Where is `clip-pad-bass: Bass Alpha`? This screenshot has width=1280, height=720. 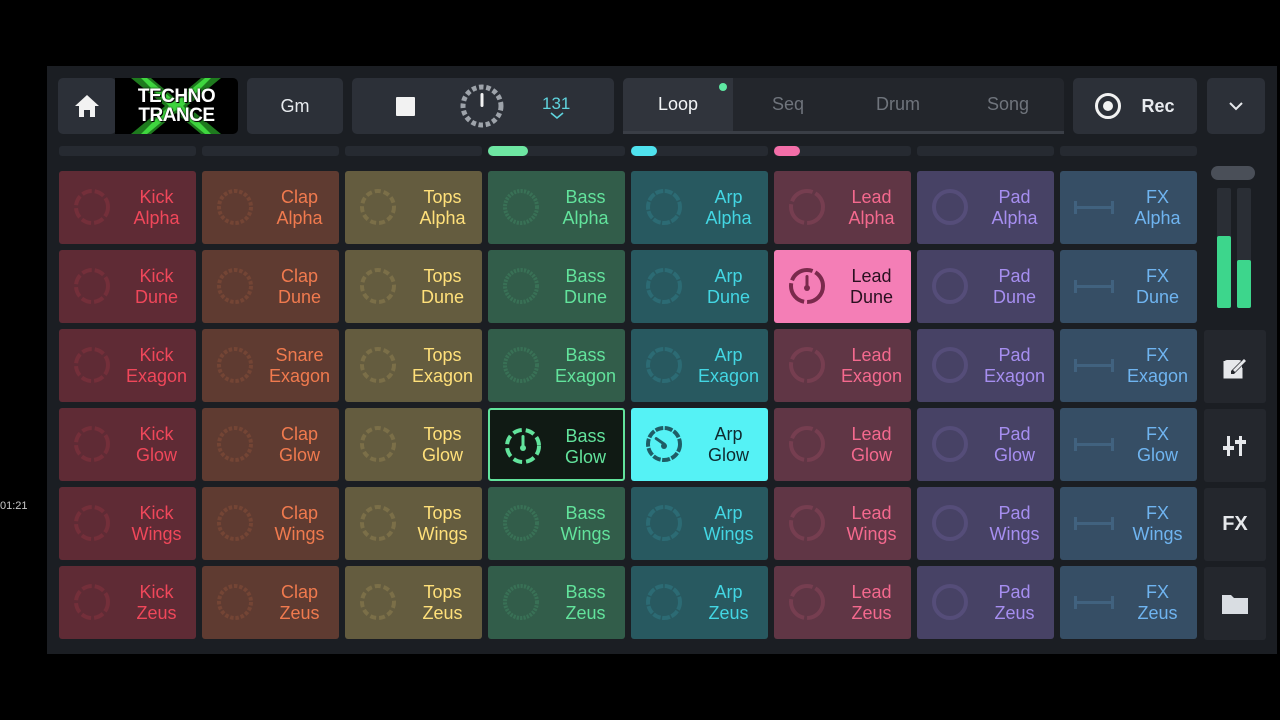
clip-pad-bass: Bass Alpha is located at coordinates (556, 207).